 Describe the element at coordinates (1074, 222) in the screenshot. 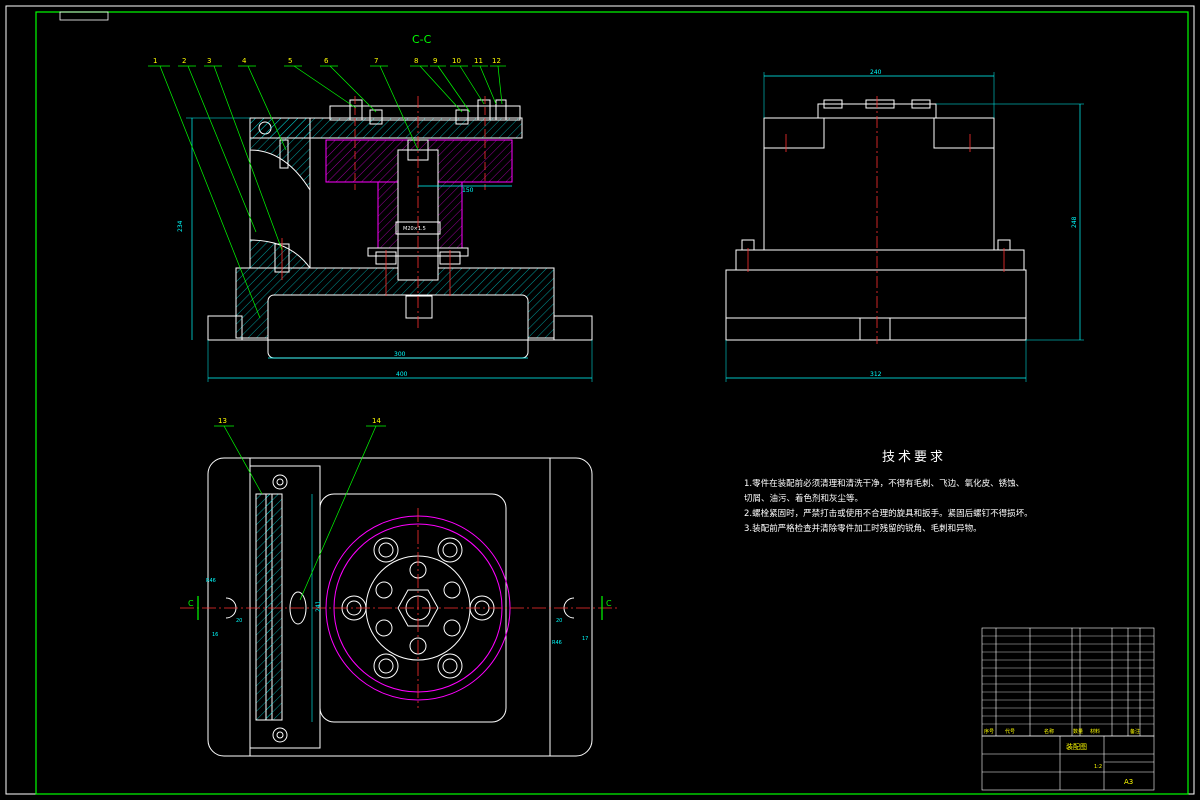

I see `dim-side-height: 248` at that location.